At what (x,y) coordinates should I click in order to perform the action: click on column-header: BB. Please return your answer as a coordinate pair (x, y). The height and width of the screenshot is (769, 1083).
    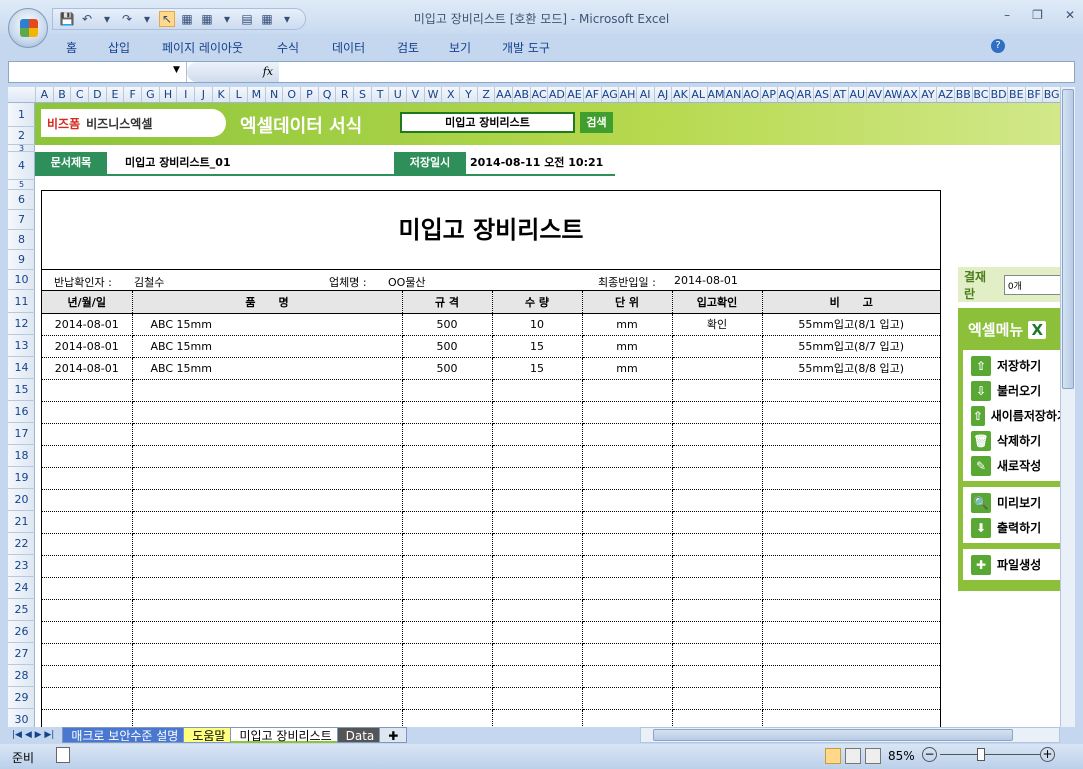
    Looking at the image, I should click on (962, 94).